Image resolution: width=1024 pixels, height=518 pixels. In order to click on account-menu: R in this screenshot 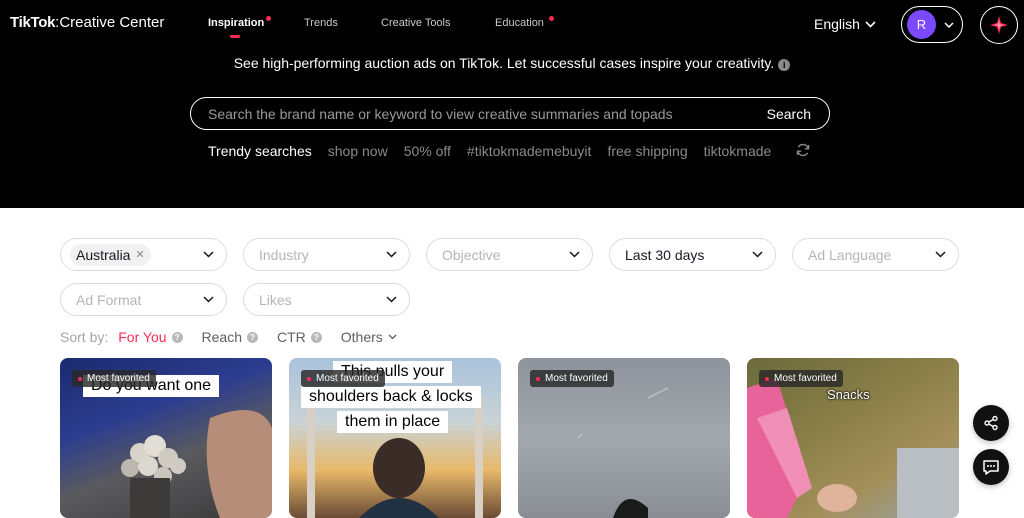, I will do `click(932, 24)`.